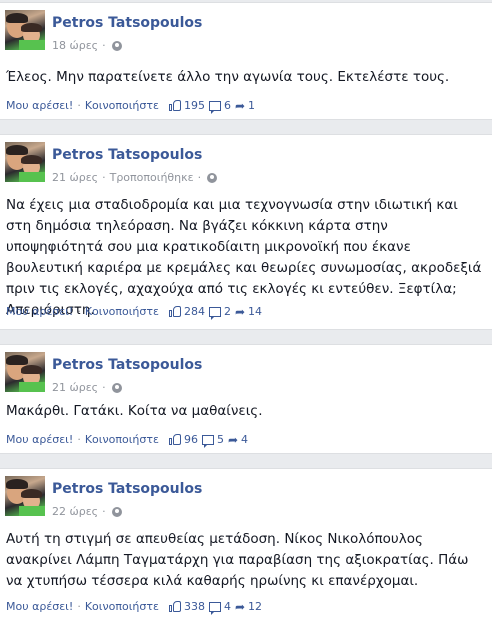 The height and width of the screenshot is (617, 492). Describe the element at coordinates (194, 105) in the screenshot. I see `like-count: 195` at that location.